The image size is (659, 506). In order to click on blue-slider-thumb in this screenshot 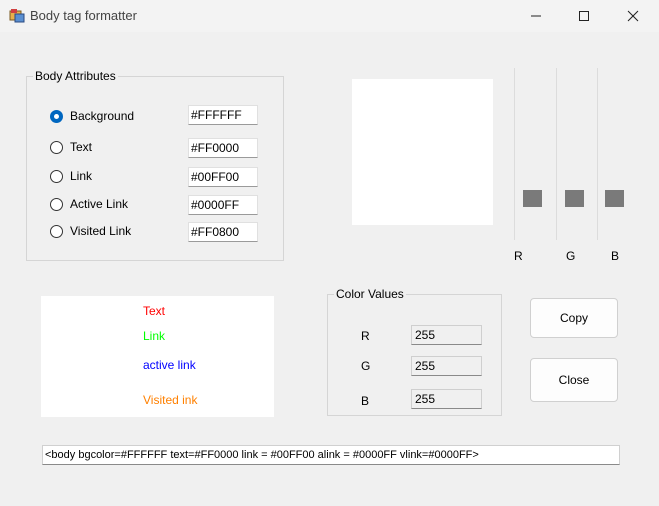, I will do `click(614, 198)`.